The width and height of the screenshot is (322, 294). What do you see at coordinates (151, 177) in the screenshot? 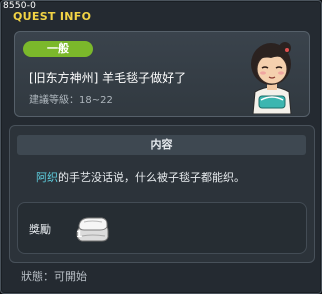
I see `description-text: 的手艺没话说，什么被子毯子都能织。` at bounding box center [151, 177].